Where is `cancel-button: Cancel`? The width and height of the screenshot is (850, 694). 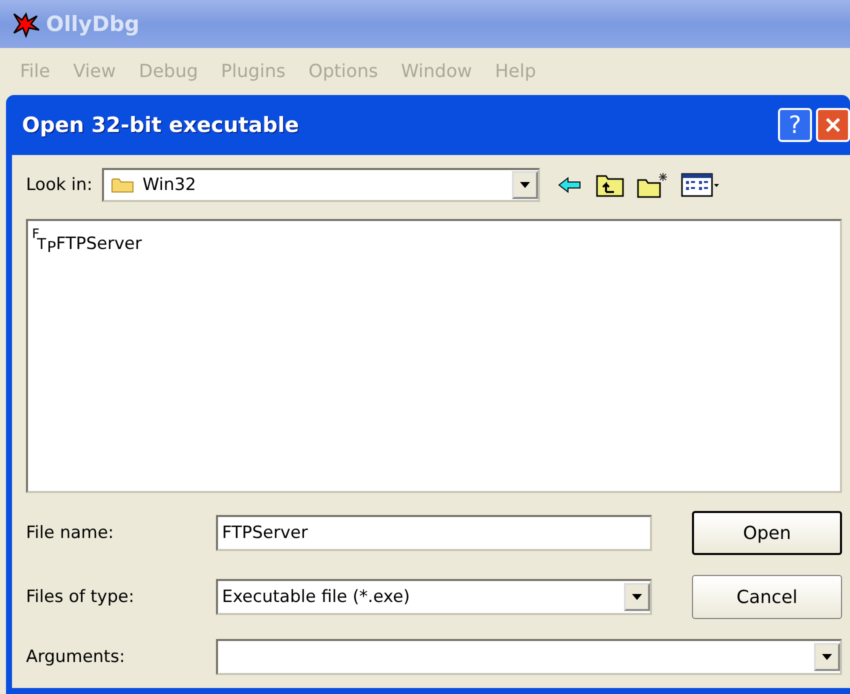
cancel-button: Cancel is located at coordinates (767, 597).